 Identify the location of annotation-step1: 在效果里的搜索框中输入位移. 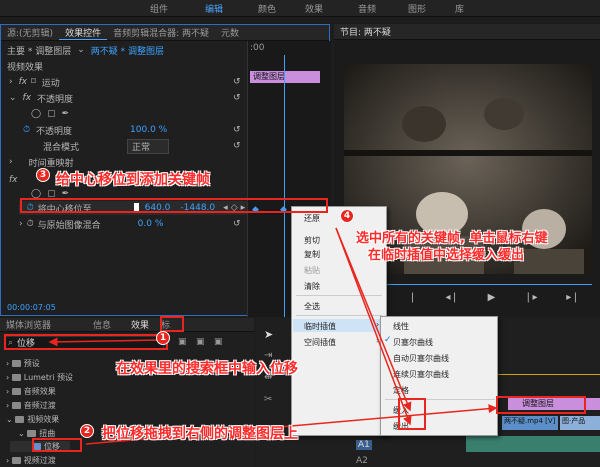
(207, 369).